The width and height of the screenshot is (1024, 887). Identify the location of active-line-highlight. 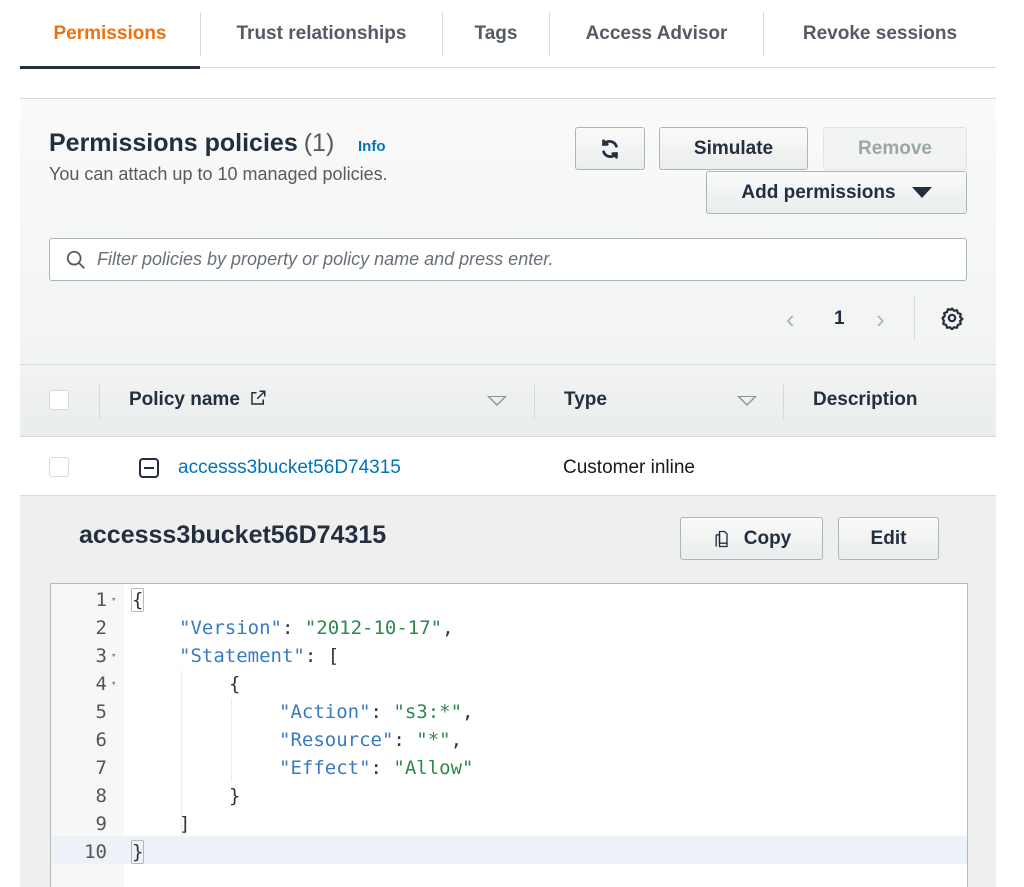
(509, 850).